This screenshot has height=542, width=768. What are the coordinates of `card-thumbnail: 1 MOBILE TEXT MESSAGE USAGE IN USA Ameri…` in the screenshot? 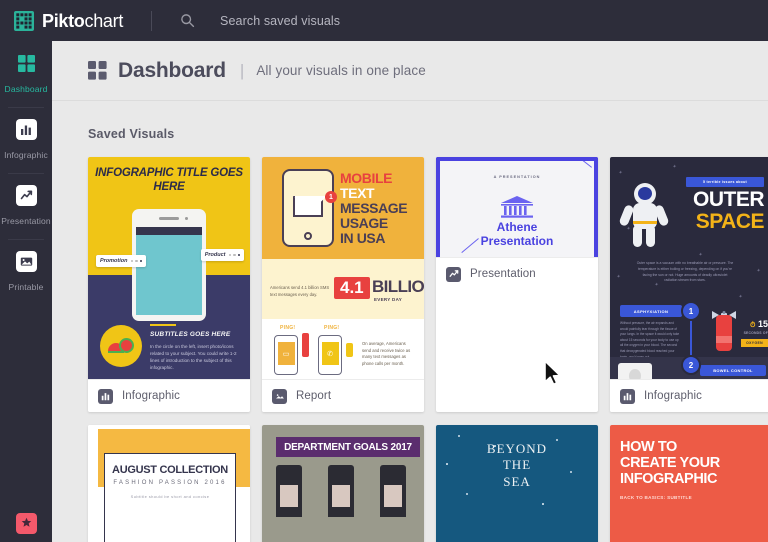 It's located at (343, 268).